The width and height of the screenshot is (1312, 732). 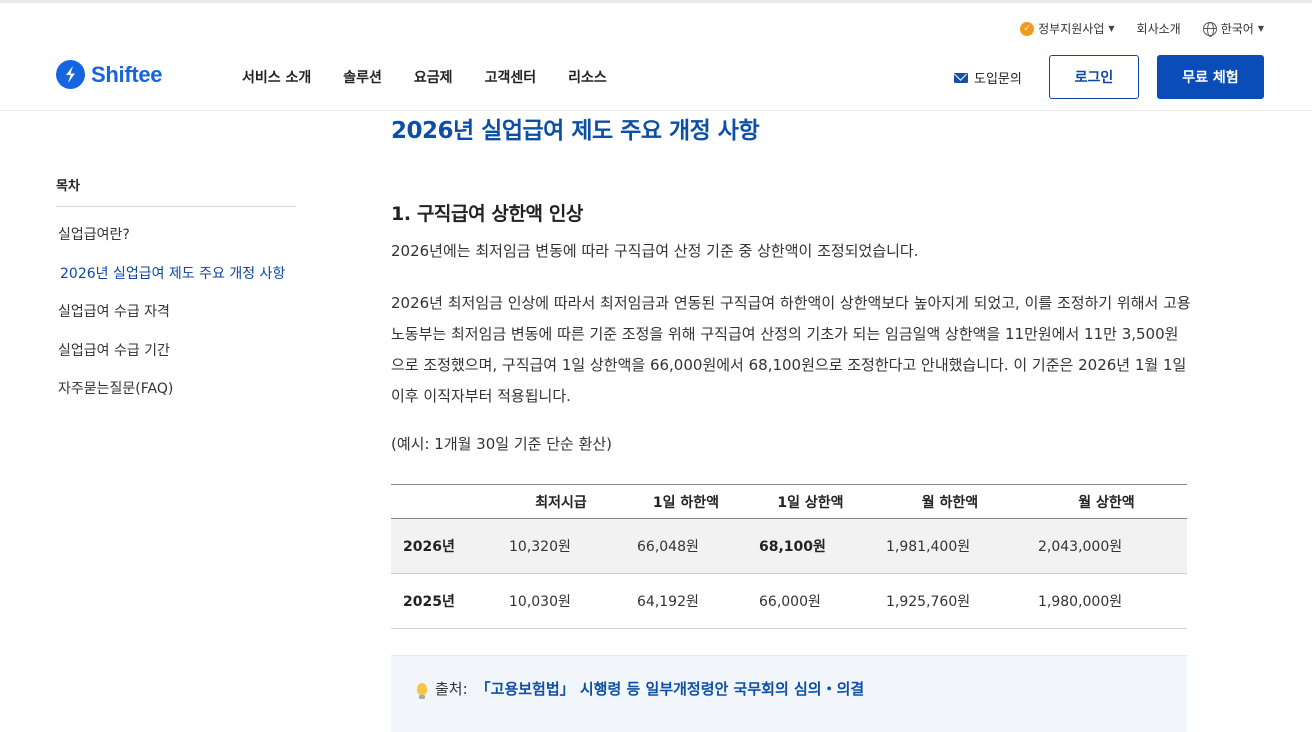 I want to click on nav-item-service: 서비스 소개, so click(x=276, y=77).